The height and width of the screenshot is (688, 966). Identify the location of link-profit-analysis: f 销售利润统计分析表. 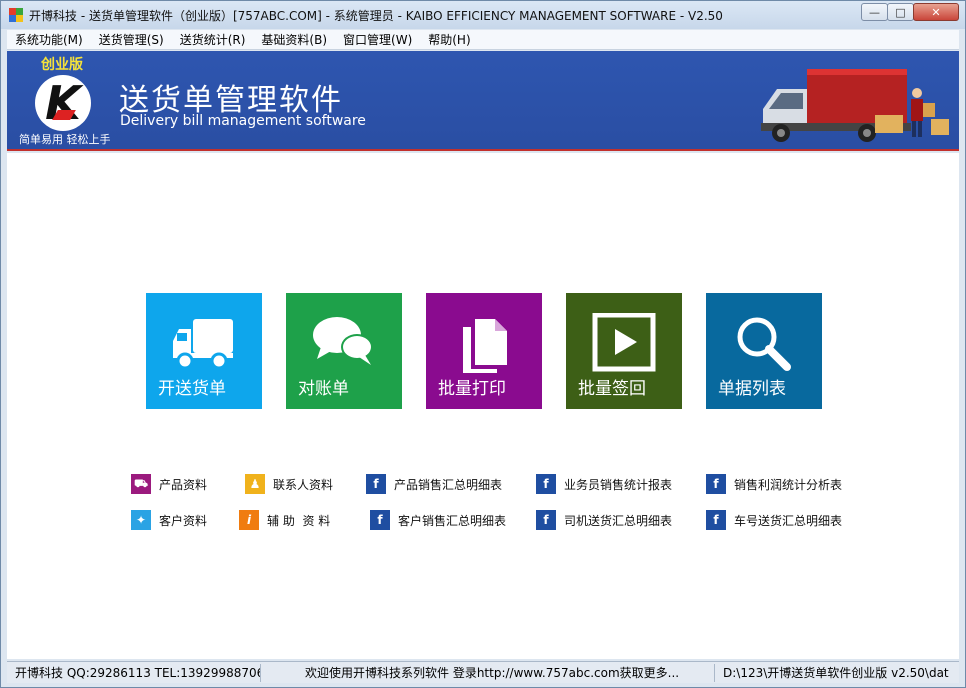
(774, 484).